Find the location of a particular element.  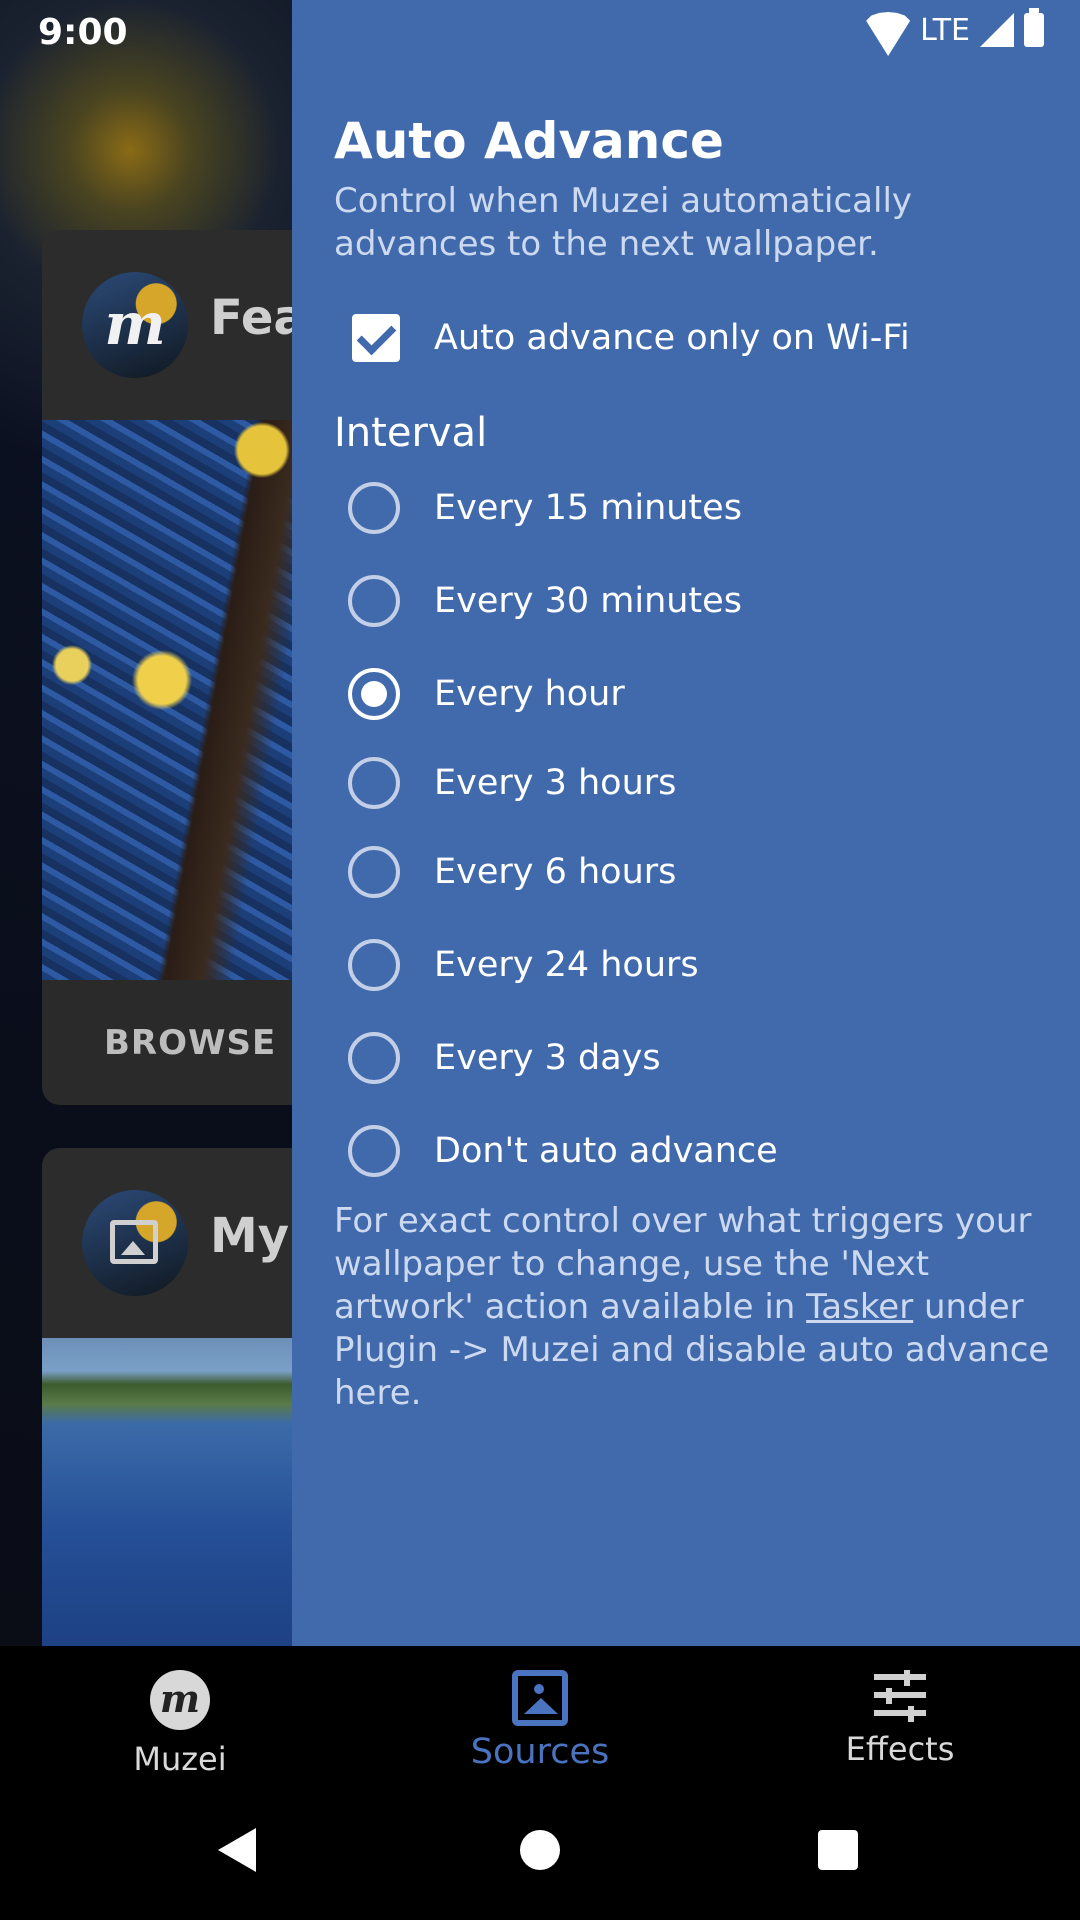

nav-label: Effects is located at coordinates (900, 1749).